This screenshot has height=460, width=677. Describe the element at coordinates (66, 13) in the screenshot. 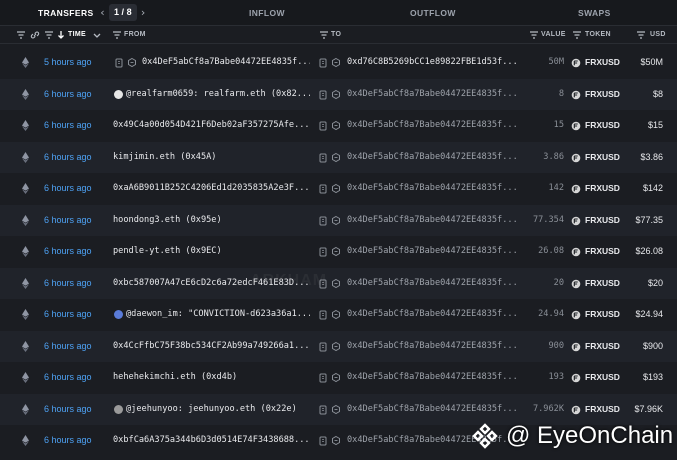

I see `tab-transfers: TRANSFERS` at that location.